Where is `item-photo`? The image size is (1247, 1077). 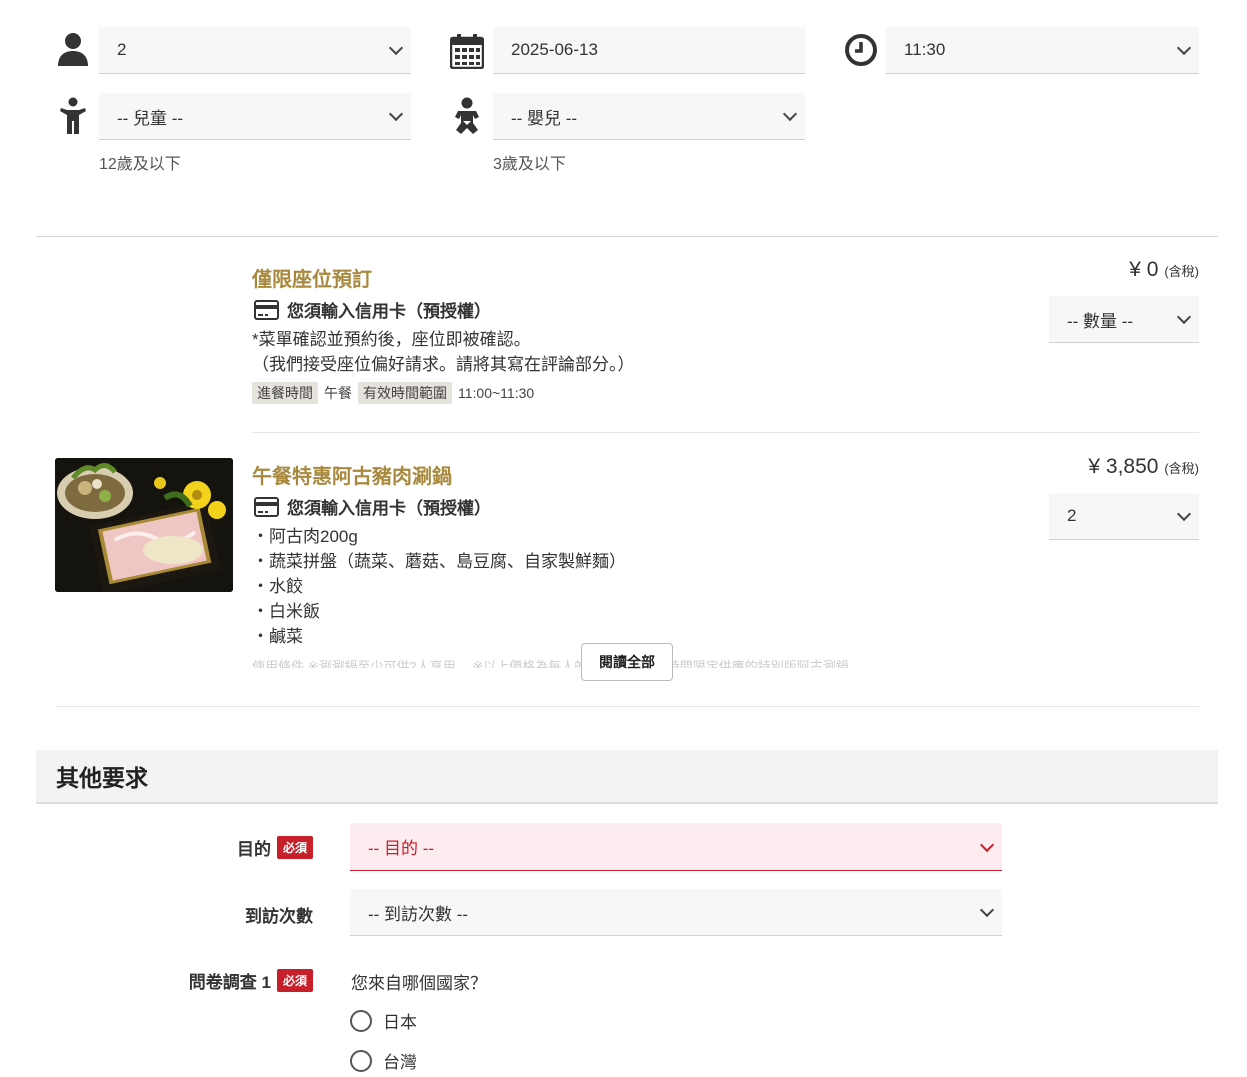 item-photo is located at coordinates (144, 525).